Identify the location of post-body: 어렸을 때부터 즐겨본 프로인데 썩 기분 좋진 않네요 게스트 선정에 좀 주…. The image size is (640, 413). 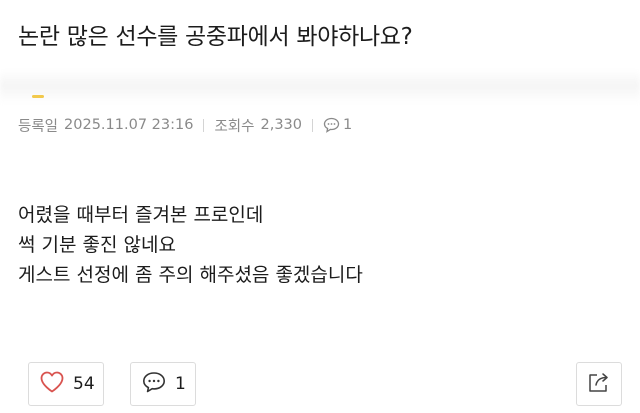
(190, 245).